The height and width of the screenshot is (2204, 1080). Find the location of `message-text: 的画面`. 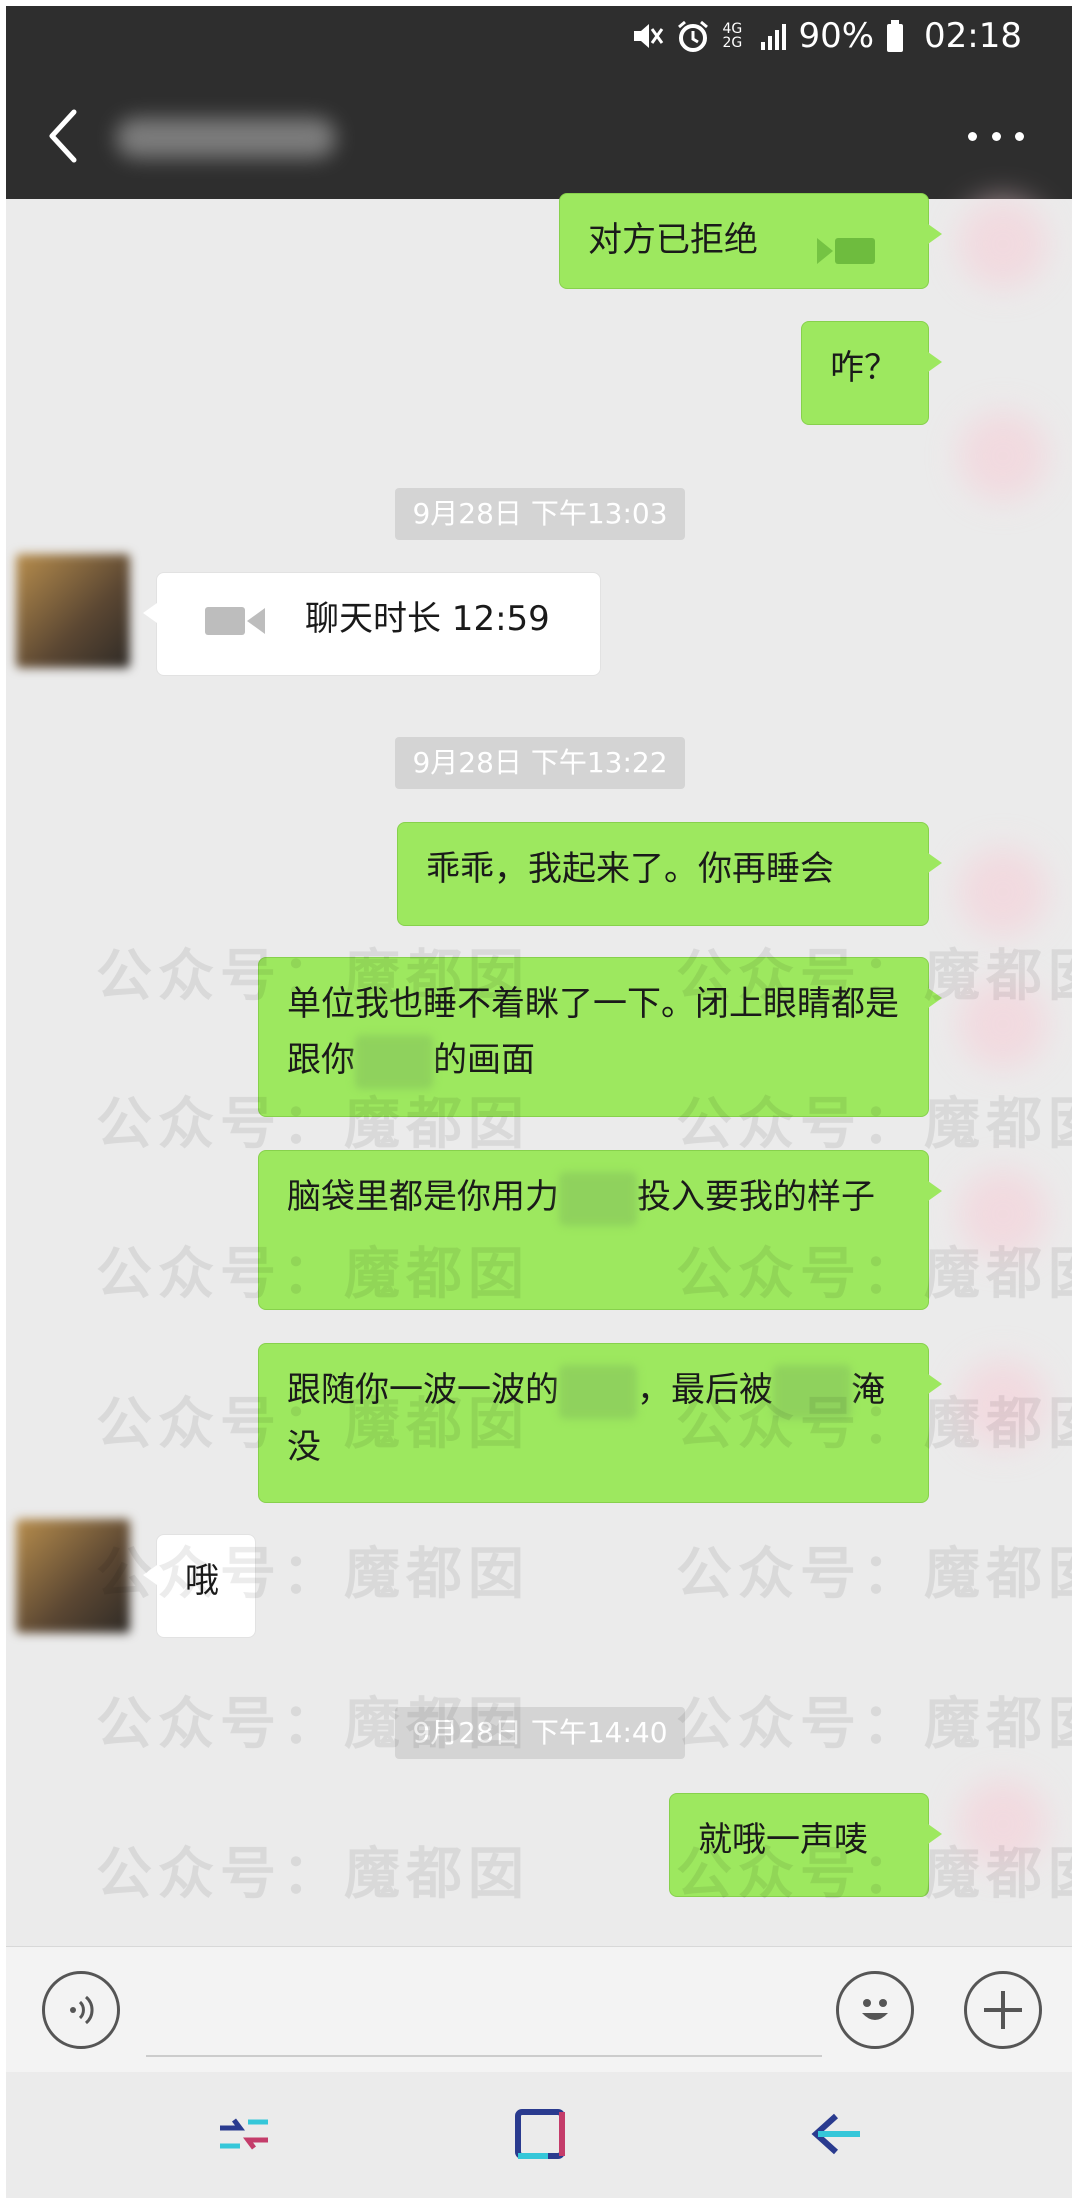

message-text: 的画面 is located at coordinates (484, 1060).